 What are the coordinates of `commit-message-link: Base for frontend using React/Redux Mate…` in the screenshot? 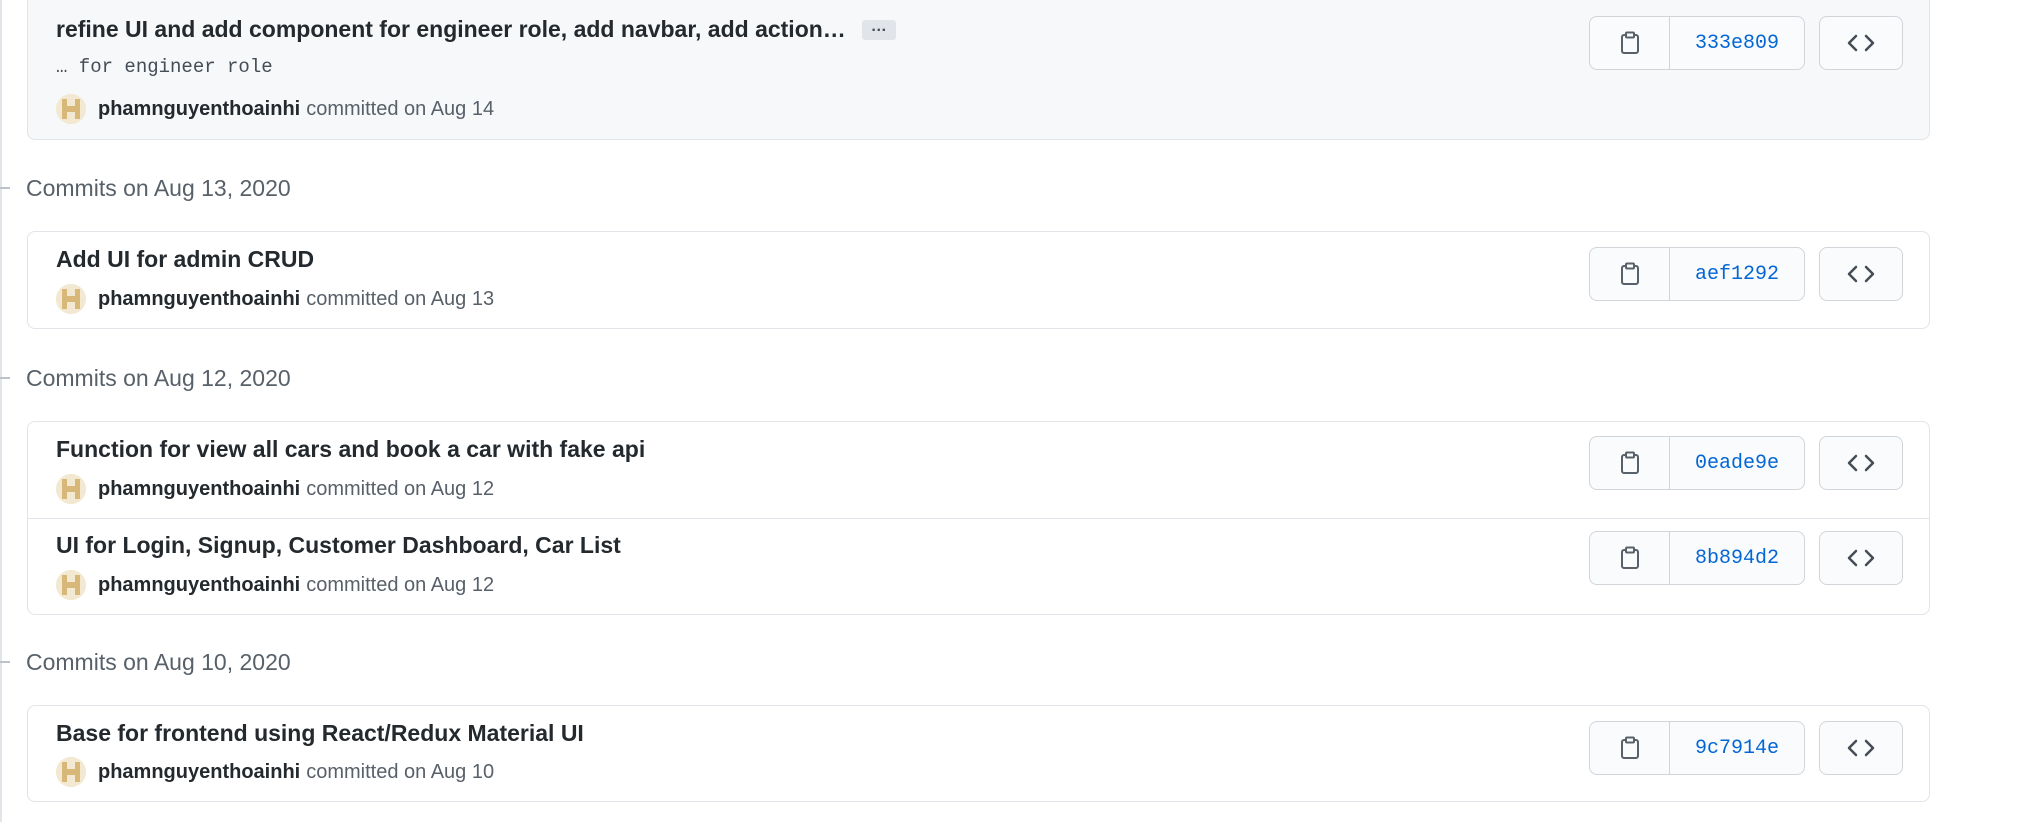 It's located at (320, 733).